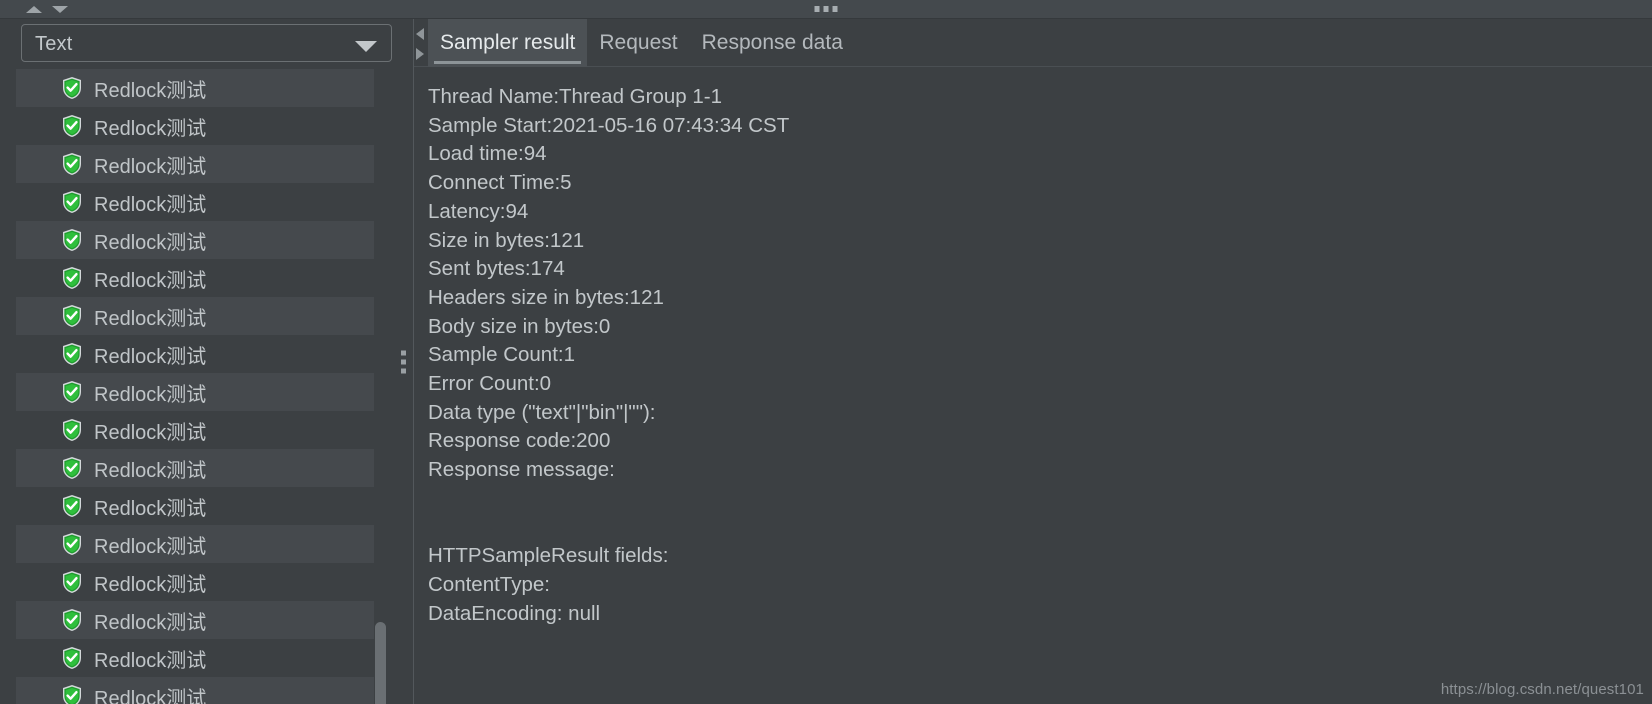  I want to click on view-selector-value: Text, so click(54, 44).